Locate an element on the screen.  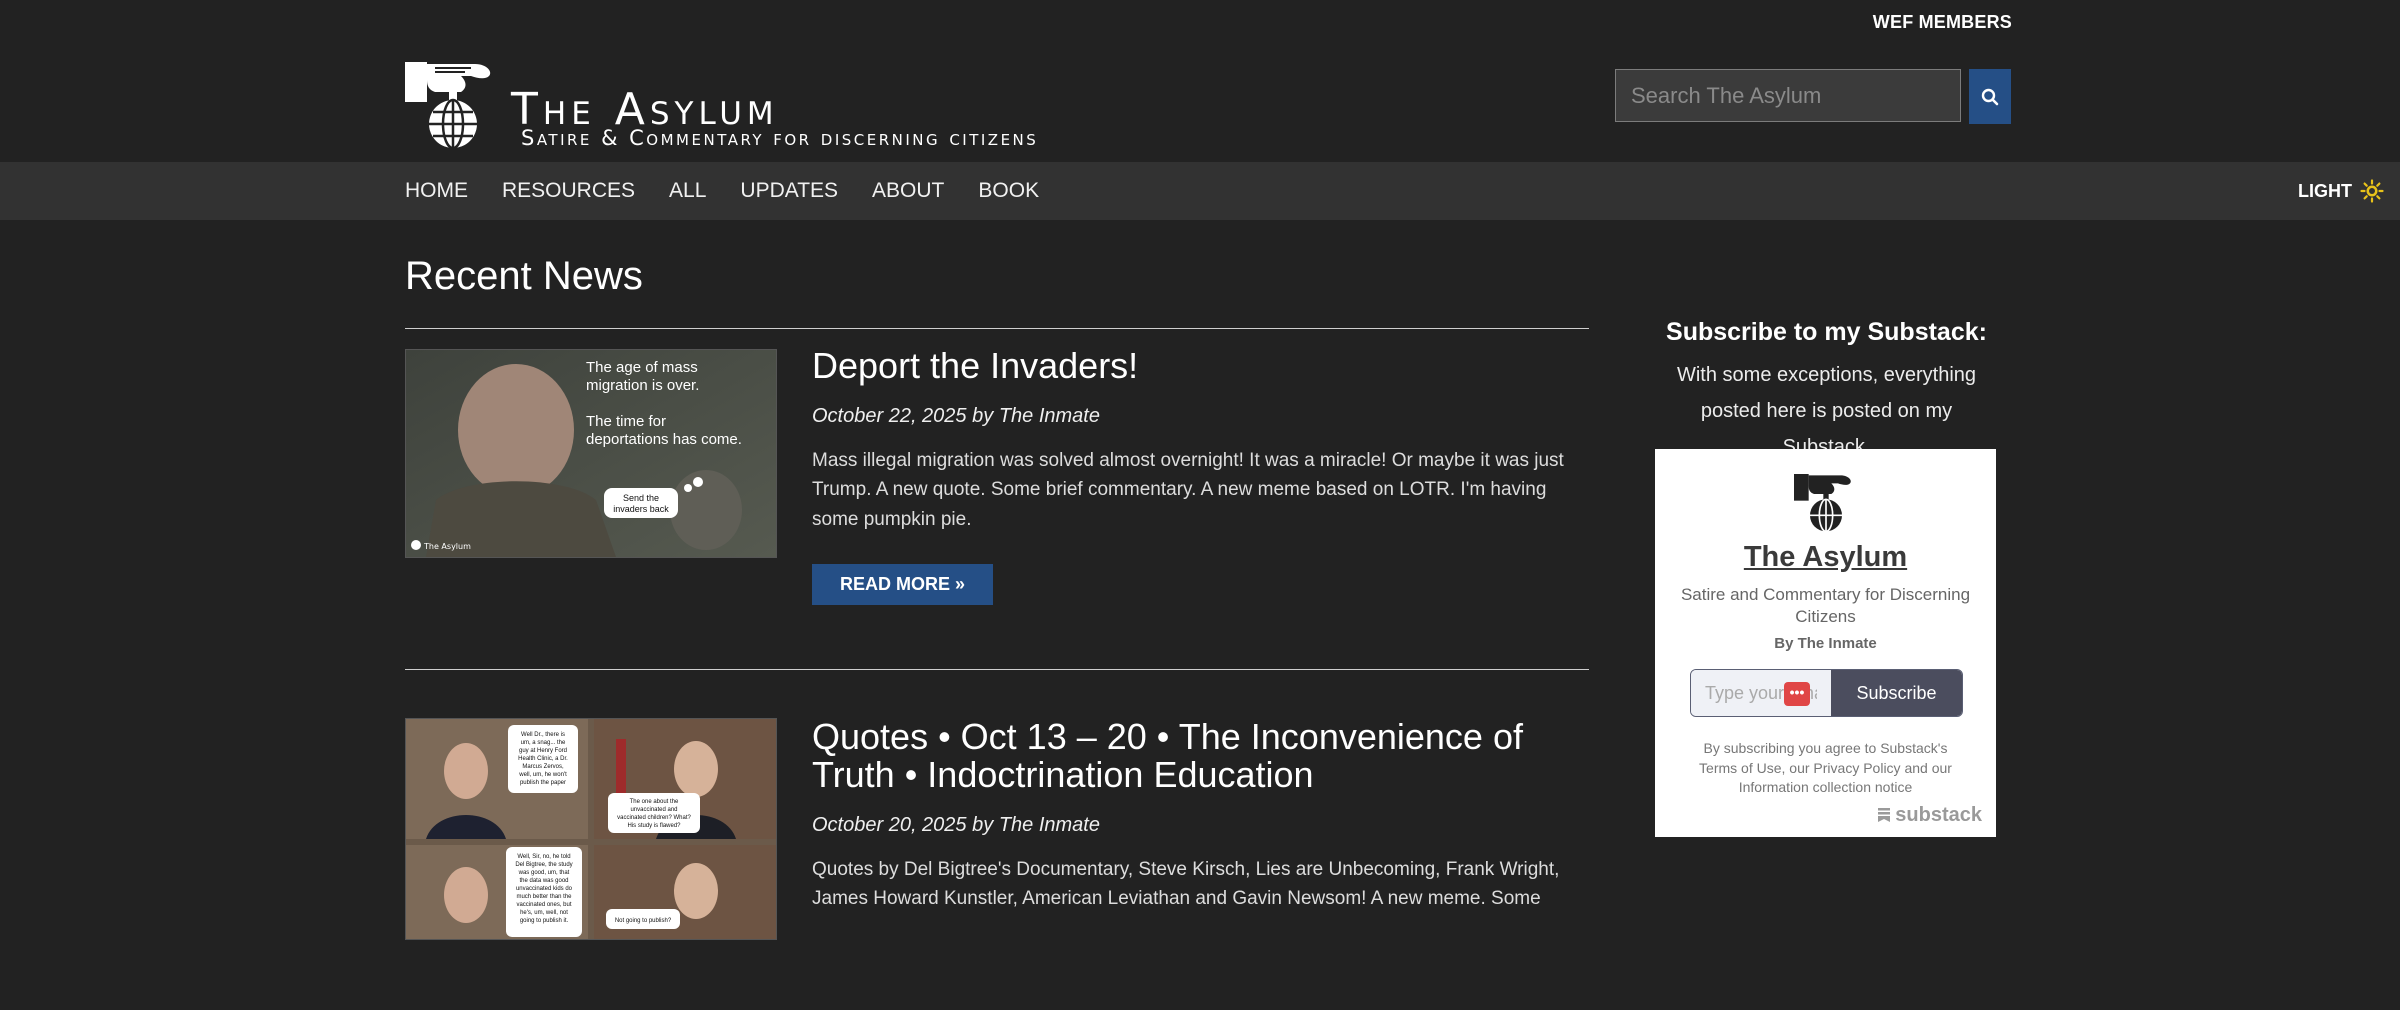
svg-text: publish the paper is located at coordinates (543, 783).